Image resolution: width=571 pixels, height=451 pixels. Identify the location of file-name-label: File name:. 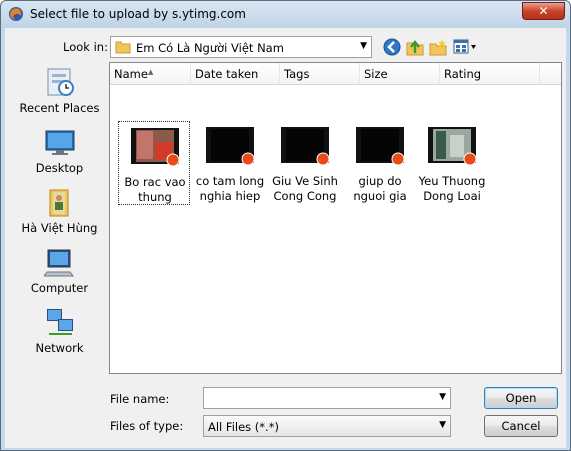
(140, 399).